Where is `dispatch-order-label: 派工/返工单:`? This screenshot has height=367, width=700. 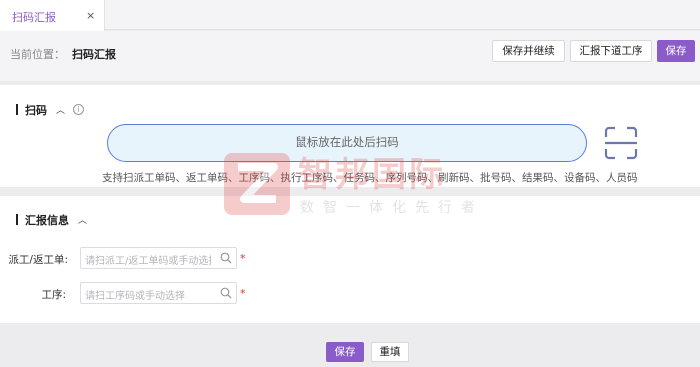
dispatch-order-label: 派工/返工单: is located at coordinates (38, 260).